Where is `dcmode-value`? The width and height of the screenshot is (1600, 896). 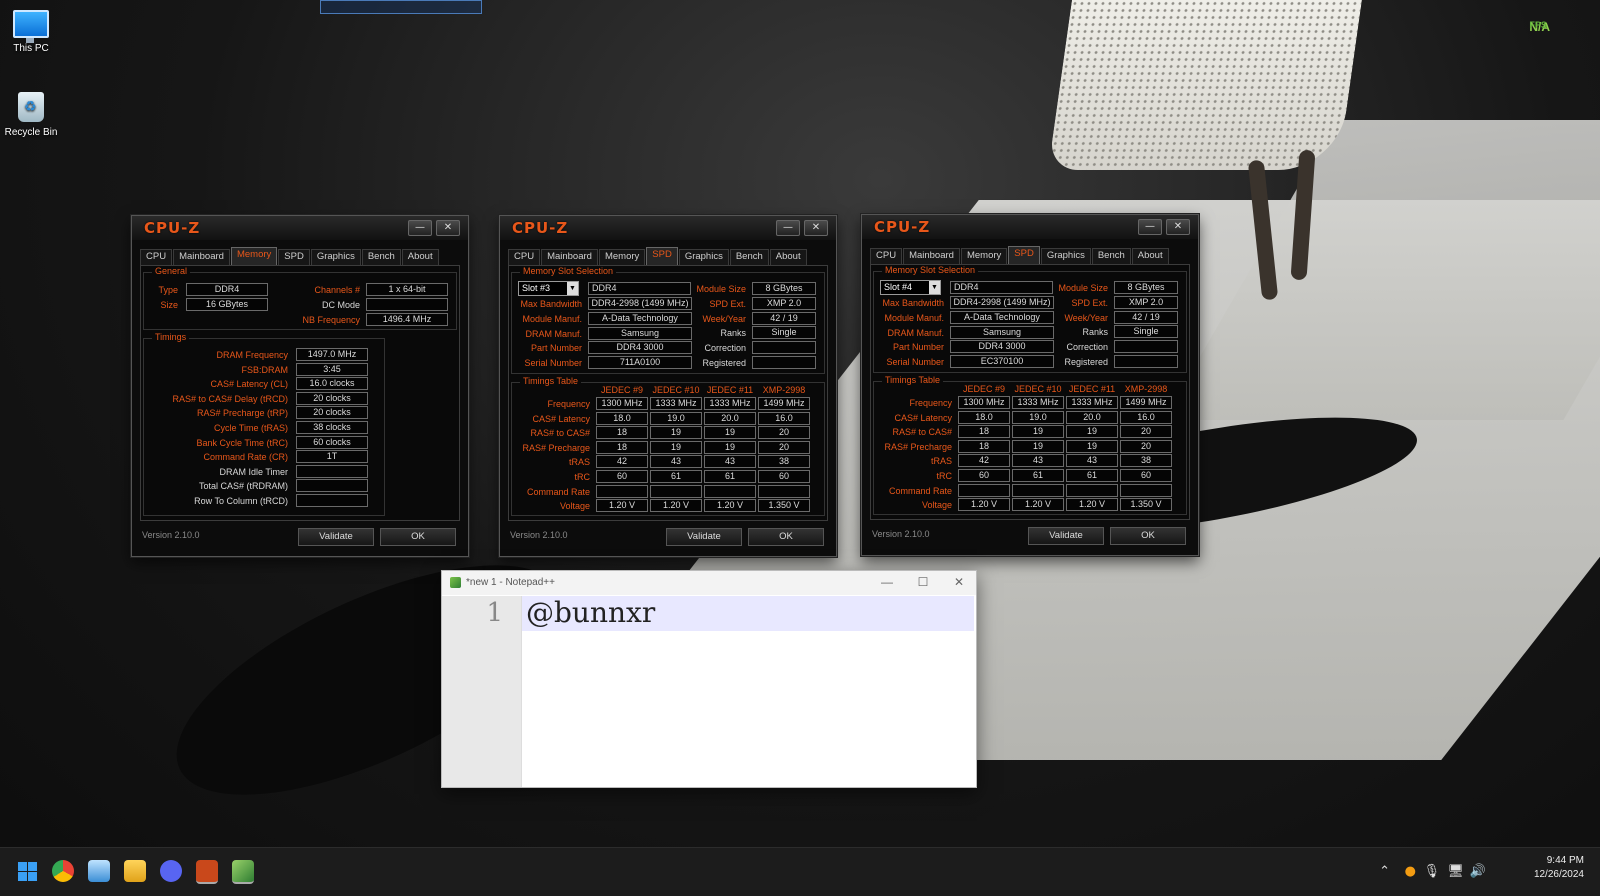
dcmode-value is located at coordinates (407, 304).